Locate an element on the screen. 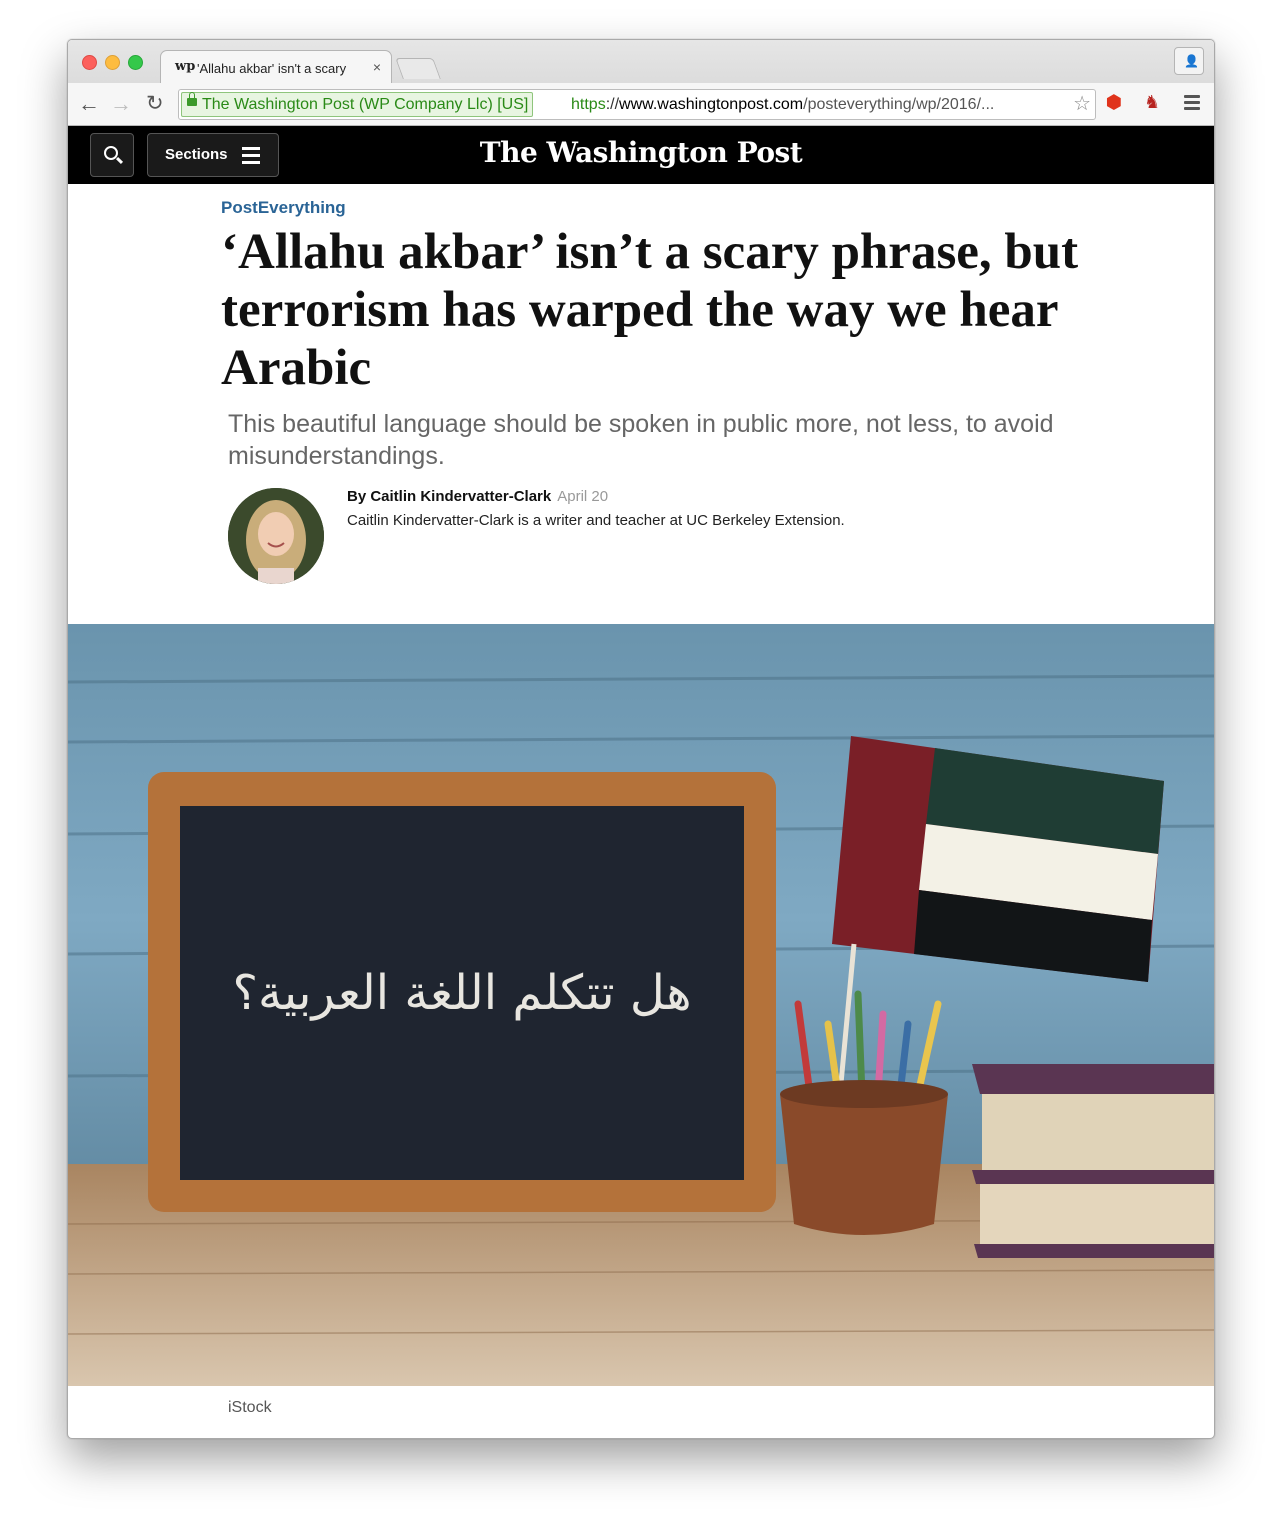  image-caption: iStock is located at coordinates (250, 1407).